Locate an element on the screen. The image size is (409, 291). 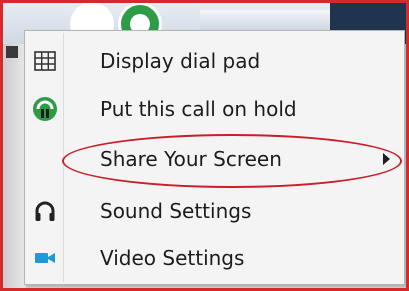
menu-item-label: Put this call on hold is located at coordinates (198, 109).